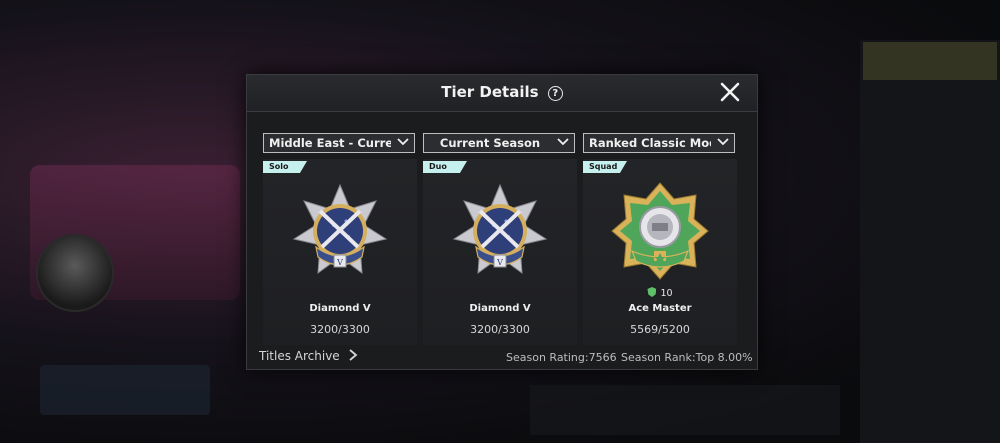 The height and width of the screenshot is (443, 1000). I want to click on background-side-menu, so click(930, 241).